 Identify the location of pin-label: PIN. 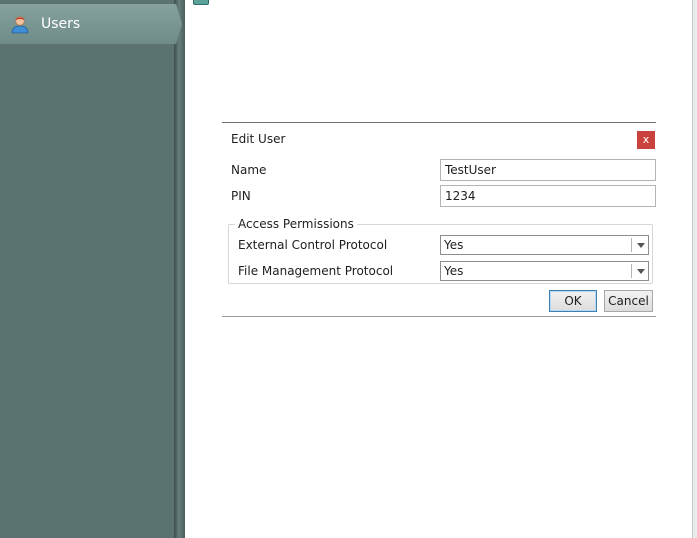
(241, 196).